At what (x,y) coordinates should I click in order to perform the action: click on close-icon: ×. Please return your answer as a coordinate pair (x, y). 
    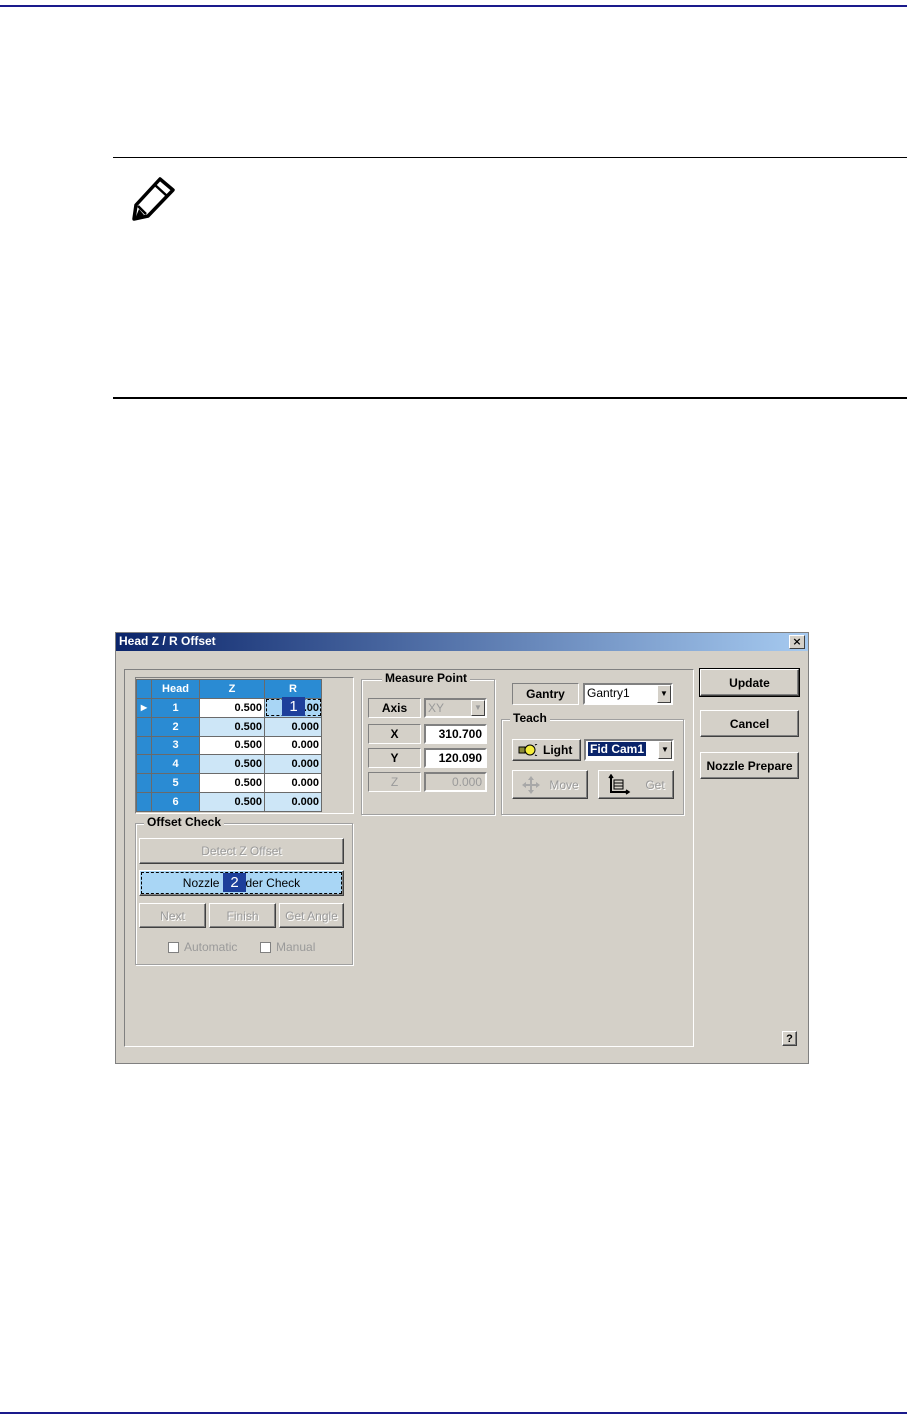
    Looking at the image, I should click on (797, 642).